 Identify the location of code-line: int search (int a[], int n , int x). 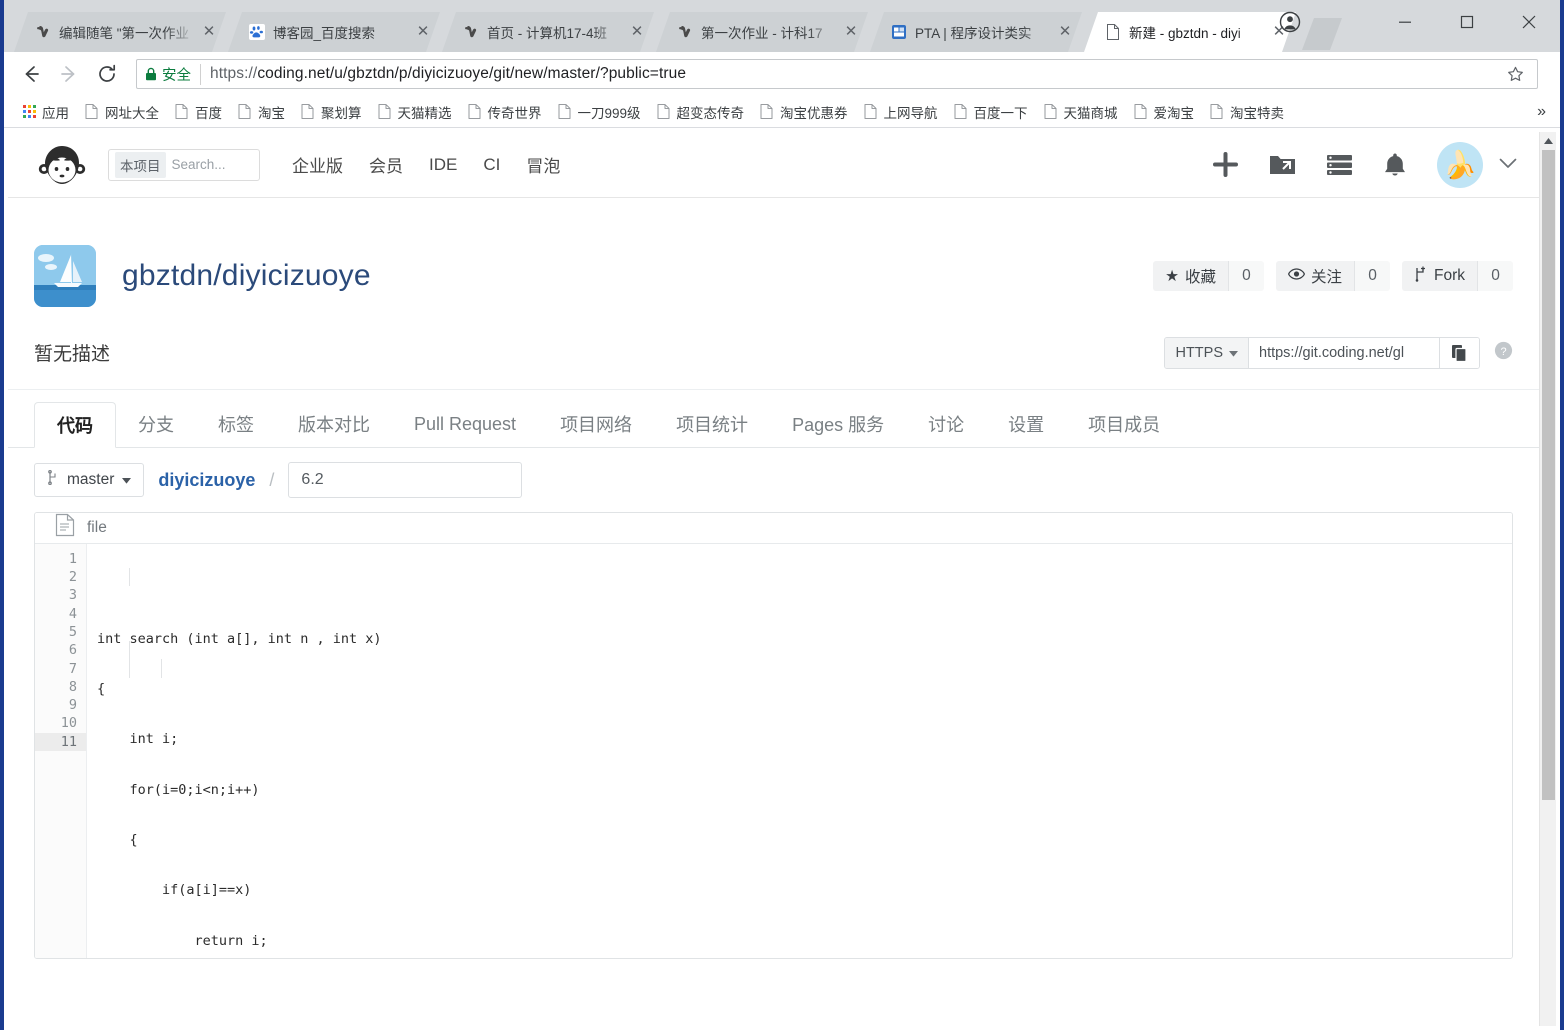
(239, 638).